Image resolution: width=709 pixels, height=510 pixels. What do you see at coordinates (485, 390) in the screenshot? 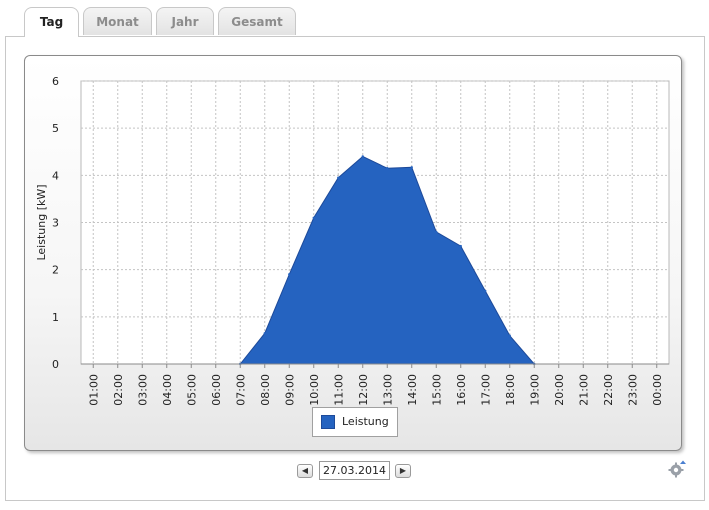
I see `x-tick-label: 17:00` at bounding box center [485, 390].